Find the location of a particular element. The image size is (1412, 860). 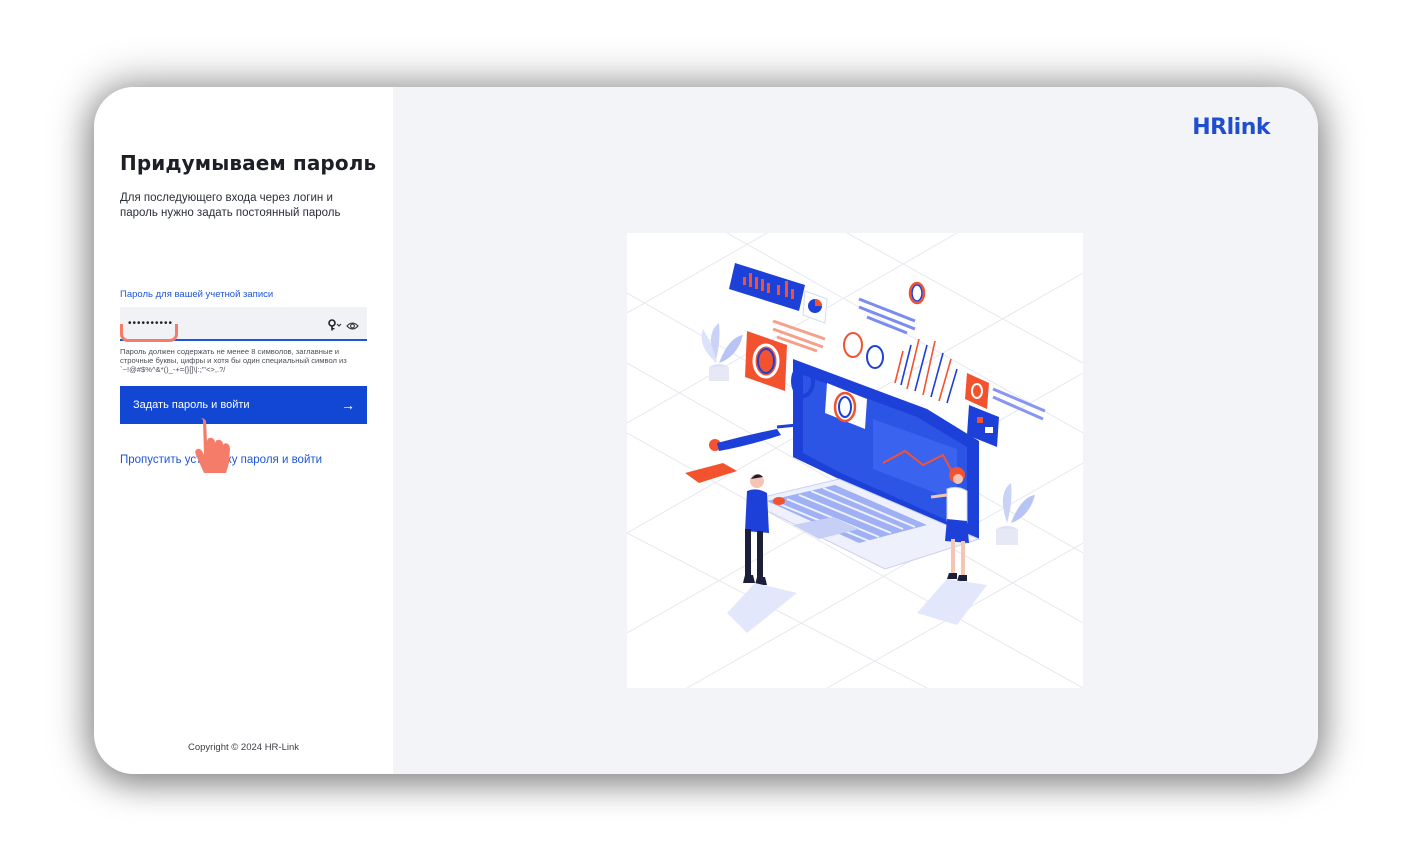

set-password-login-button: Задать пароль и войти → is located at coordinates (243, 405).